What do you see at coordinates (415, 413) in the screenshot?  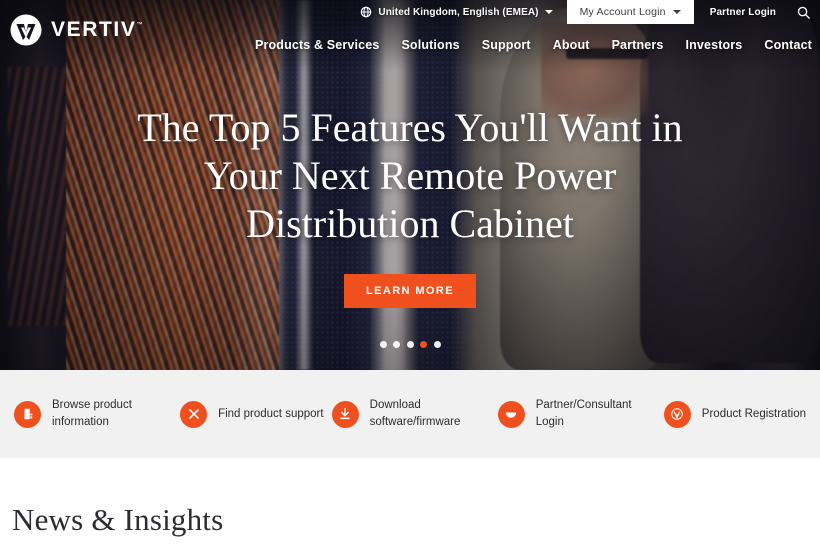 I see `quick-link-label: Download software/firmware` at bounding box center [415, 413].